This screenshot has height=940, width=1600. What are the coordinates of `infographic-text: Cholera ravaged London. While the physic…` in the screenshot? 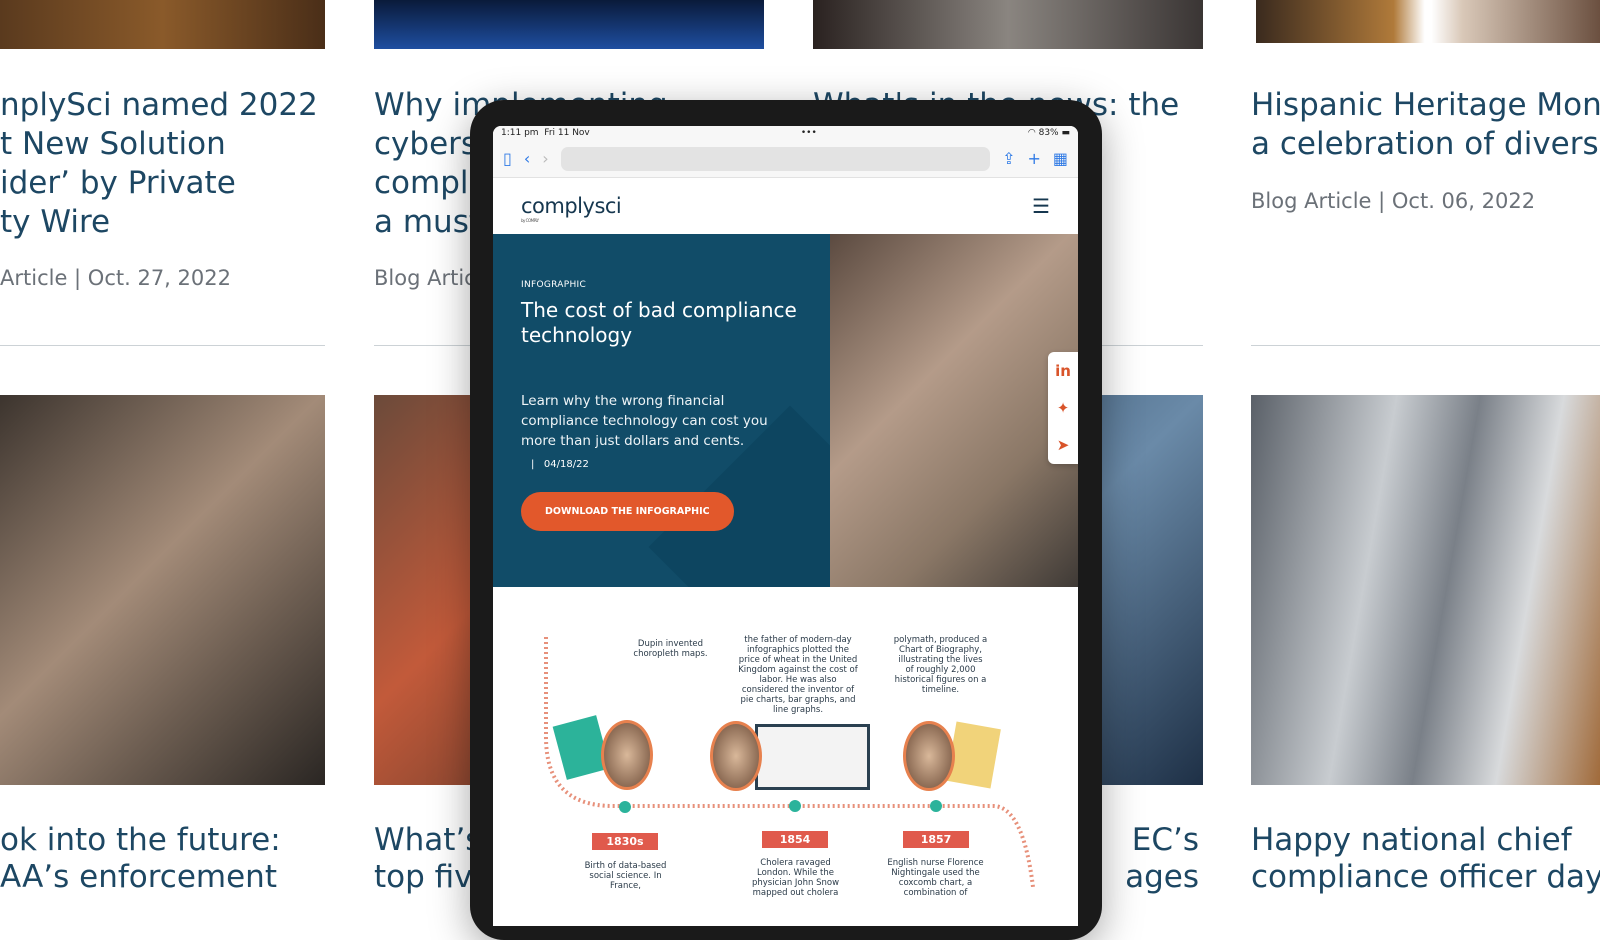 It's located at (795, 878).